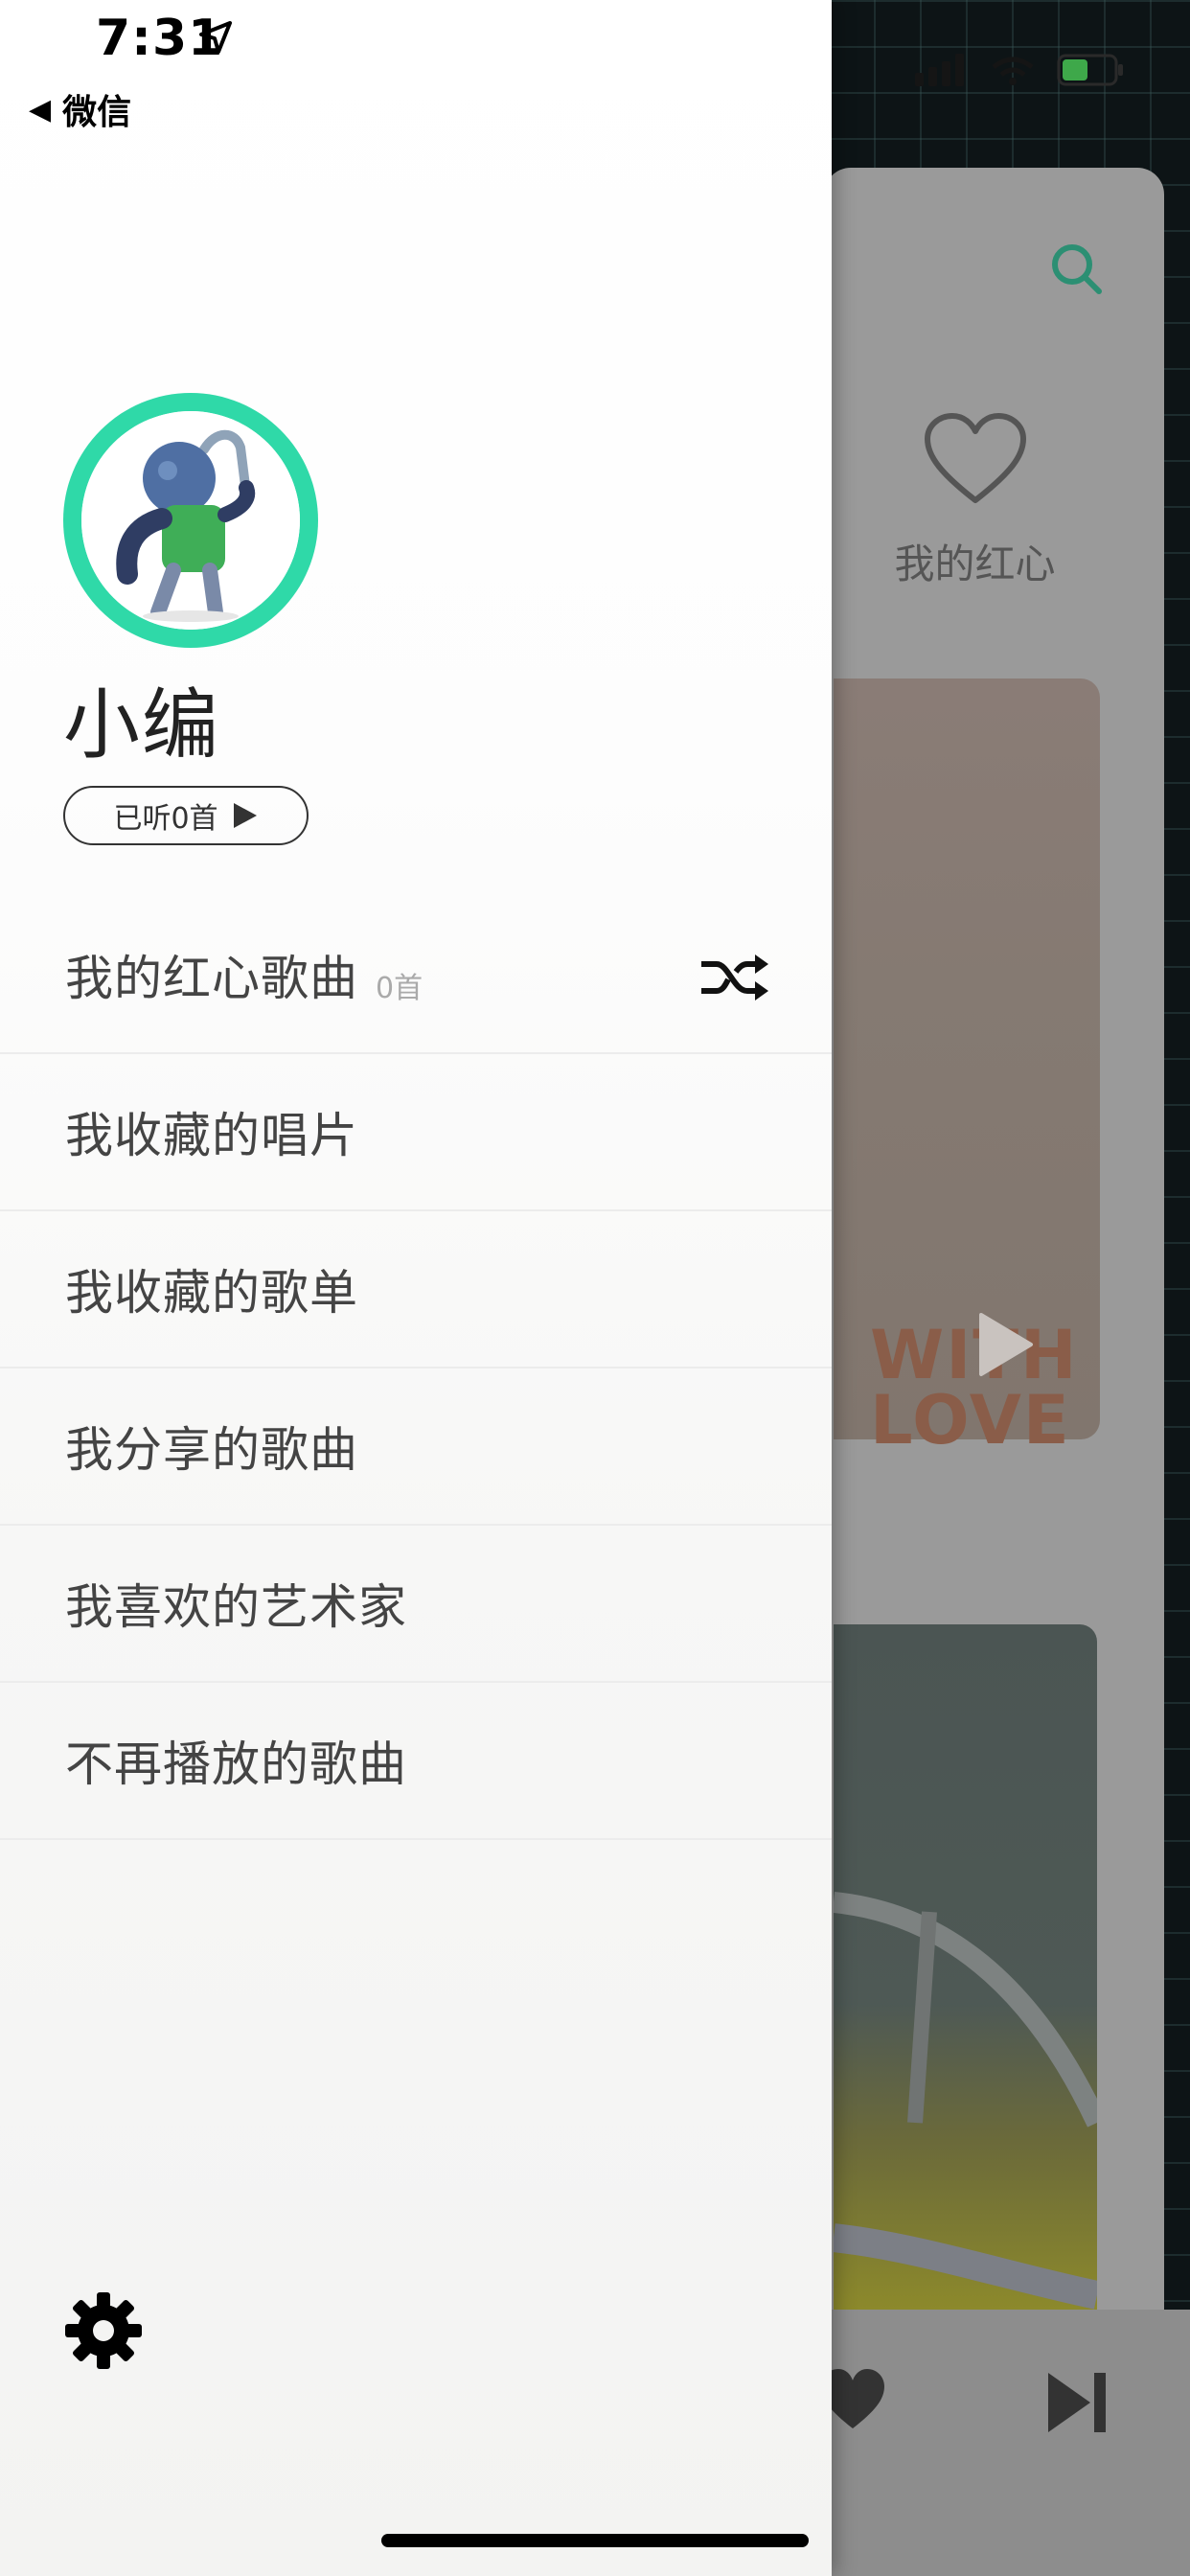 This screenshot has width=1190, height=2576. Describe the element at coordinates (966, 1969) in the screenshot. I see `album-cover` at that location.